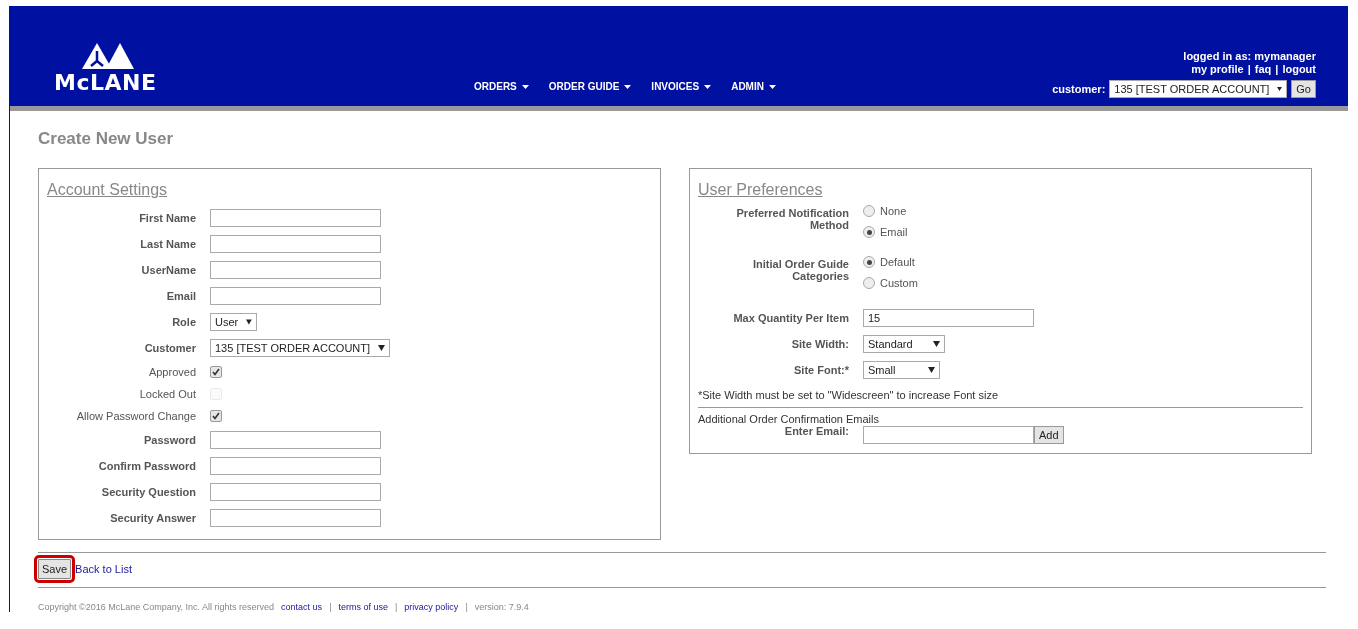 Image resolution: width=1358 pixels, height=629 pixels. Describe the element at coordinates (1049, 435) in the screenshot. I see `add-button: Add` at that location.